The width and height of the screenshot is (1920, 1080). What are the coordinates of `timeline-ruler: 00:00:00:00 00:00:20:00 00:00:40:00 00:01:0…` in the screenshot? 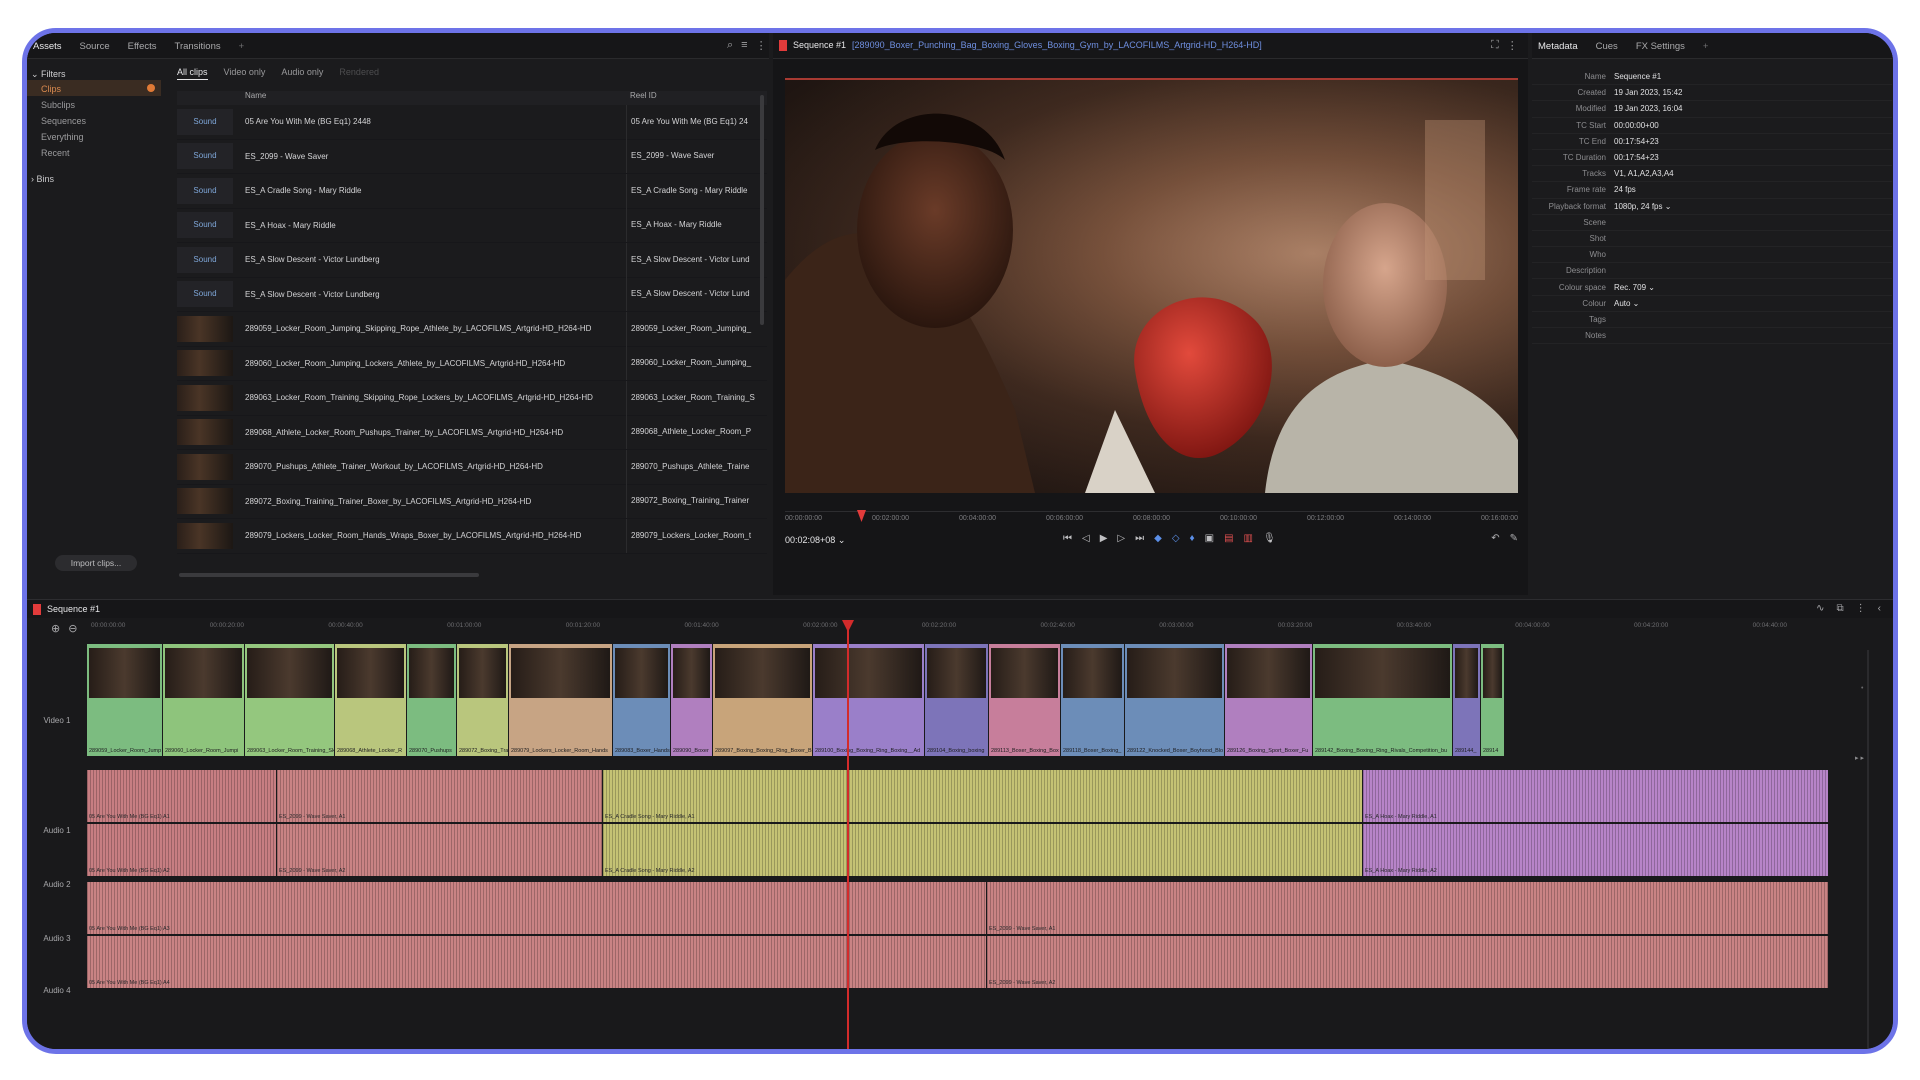 It's located at (959, 630).